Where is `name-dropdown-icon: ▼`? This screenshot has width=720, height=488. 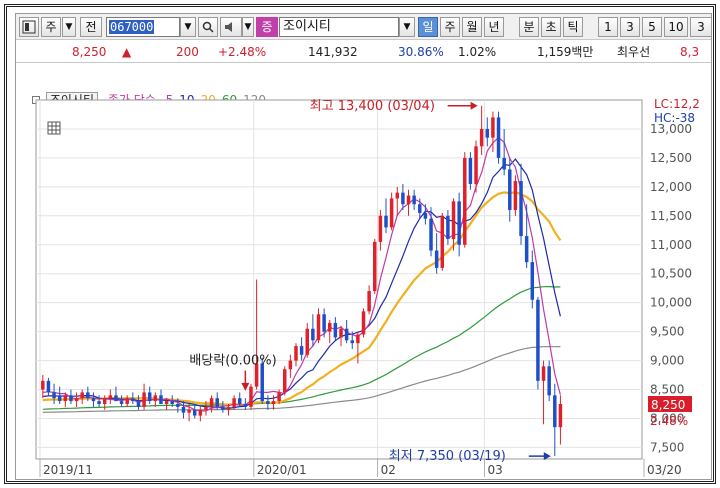 name-dropdown-icon: ▼ is located at coordinates (407, 27).